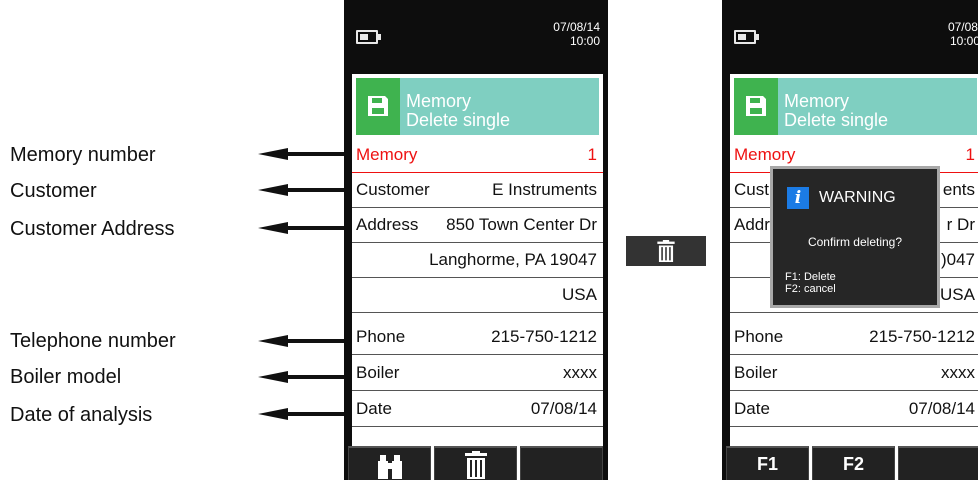  I want to click on status-datetime: 07/08/14 10:00, so click(576, 34).